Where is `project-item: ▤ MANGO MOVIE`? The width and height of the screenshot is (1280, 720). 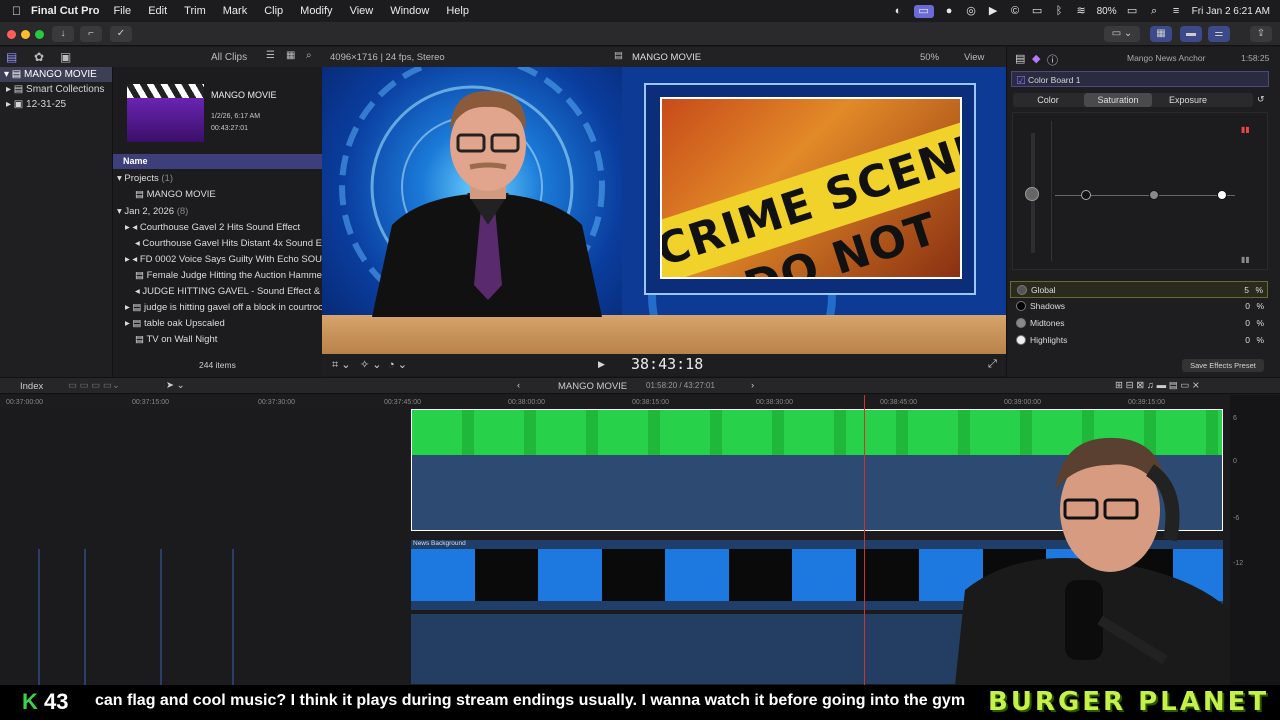
project-item: ▤ MANGO MOVIE is located at coordinates (217, 195).